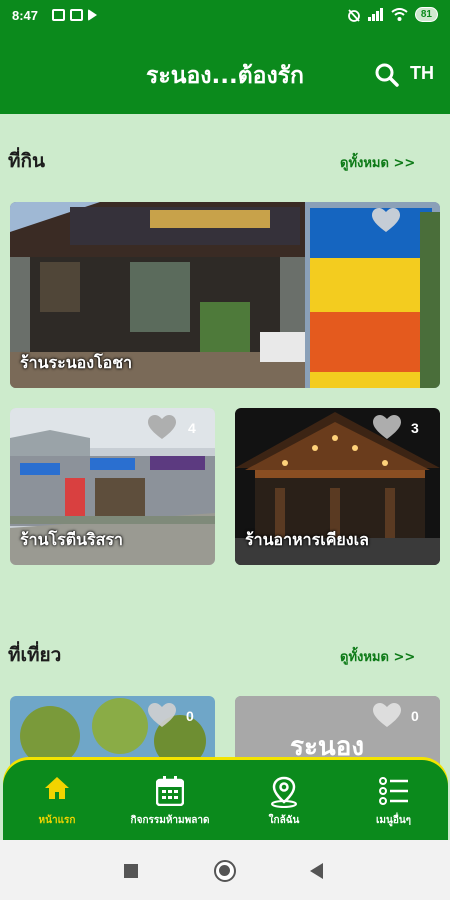 The image size is (450, 900). I want to click on youtube-notification-icon, so click(76, 15).